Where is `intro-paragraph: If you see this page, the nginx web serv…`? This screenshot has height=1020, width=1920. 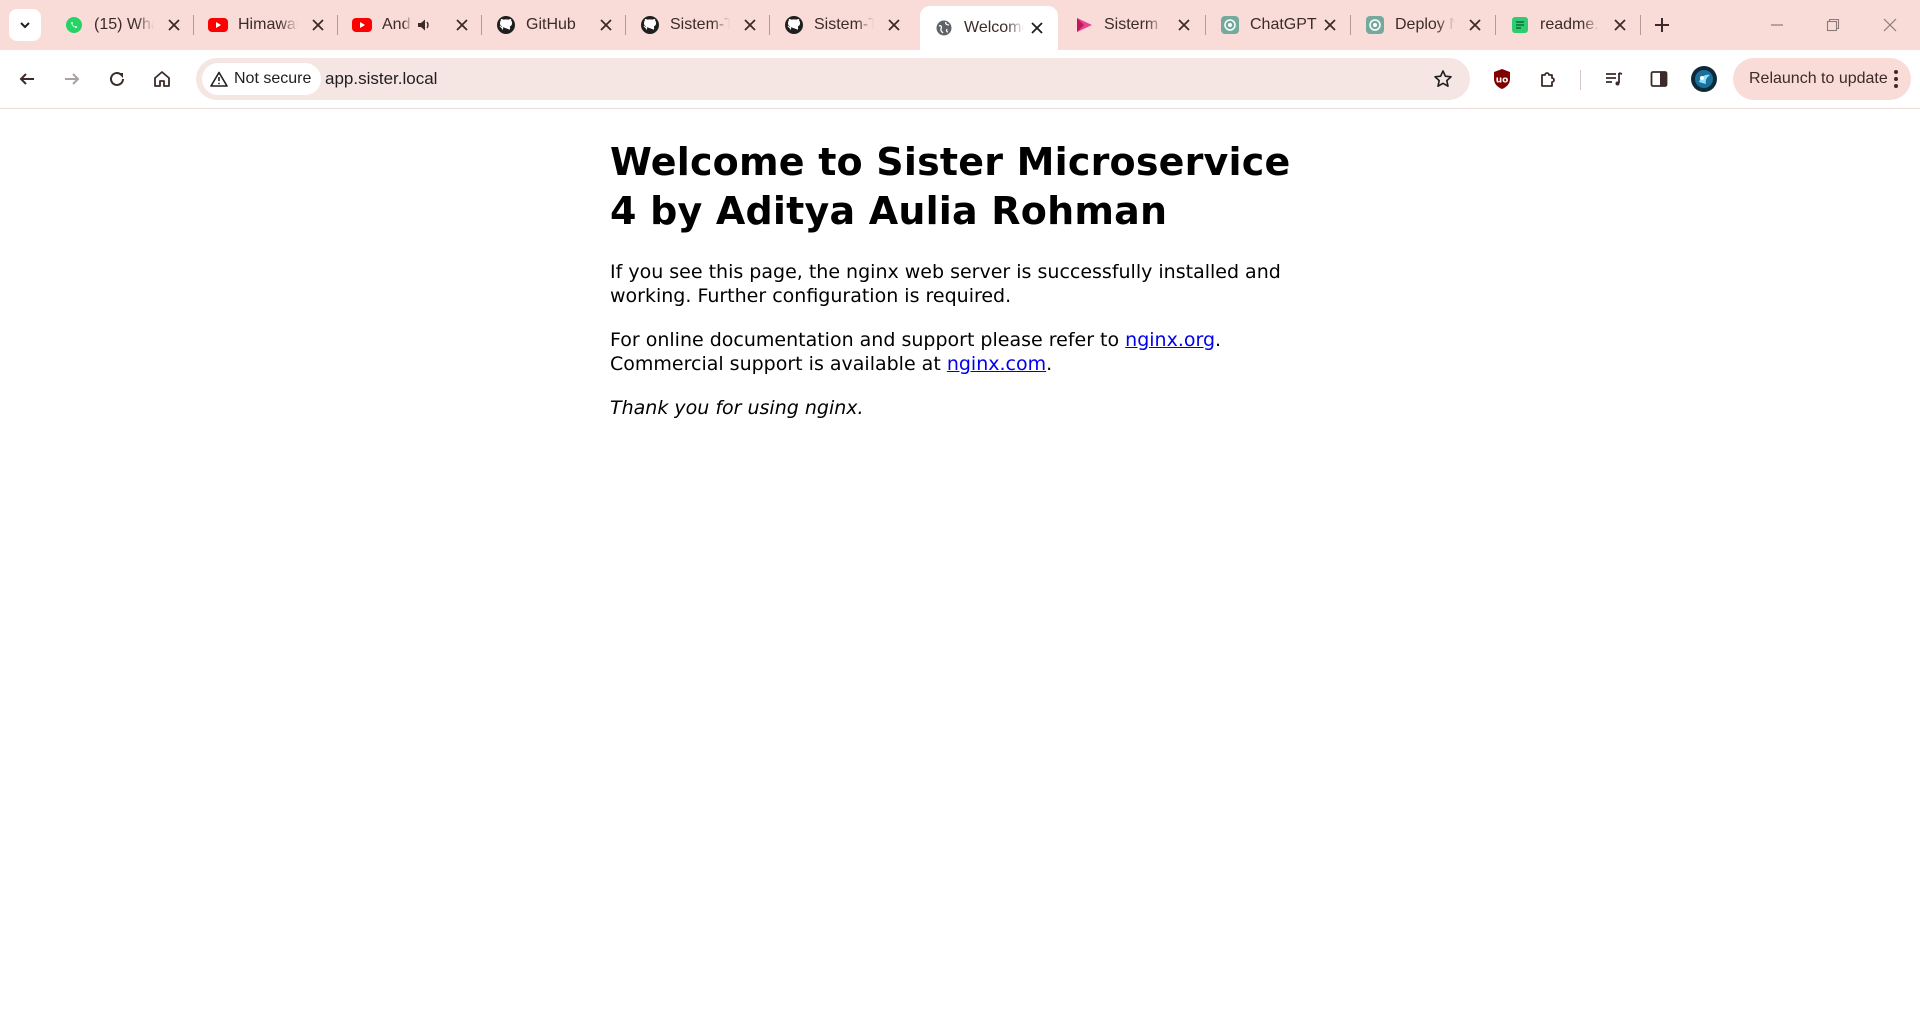 intro-paragraph: If you see this page, the nginx web serv… is located at coordinates (945, 284).